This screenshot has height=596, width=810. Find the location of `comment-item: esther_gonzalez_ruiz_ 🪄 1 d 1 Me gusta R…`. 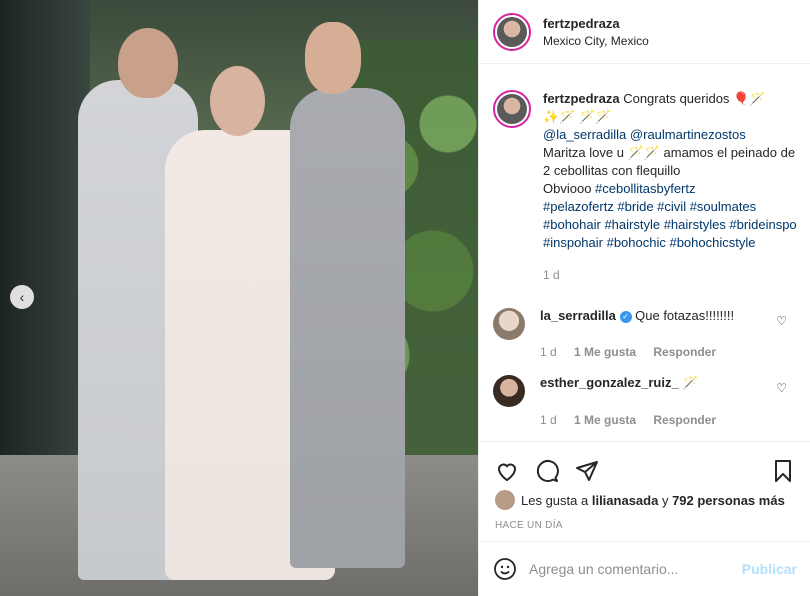

comment-item: esther_gonzalez_ruiz_ 🪄 1 d 1 Me gusta R… is located at coordinates (644, 401).